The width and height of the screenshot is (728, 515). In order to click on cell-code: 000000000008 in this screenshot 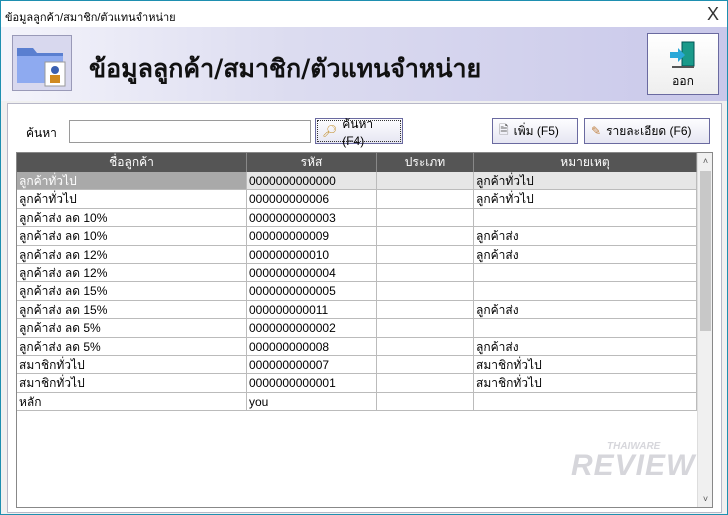, I will do `click(312, 346)`.